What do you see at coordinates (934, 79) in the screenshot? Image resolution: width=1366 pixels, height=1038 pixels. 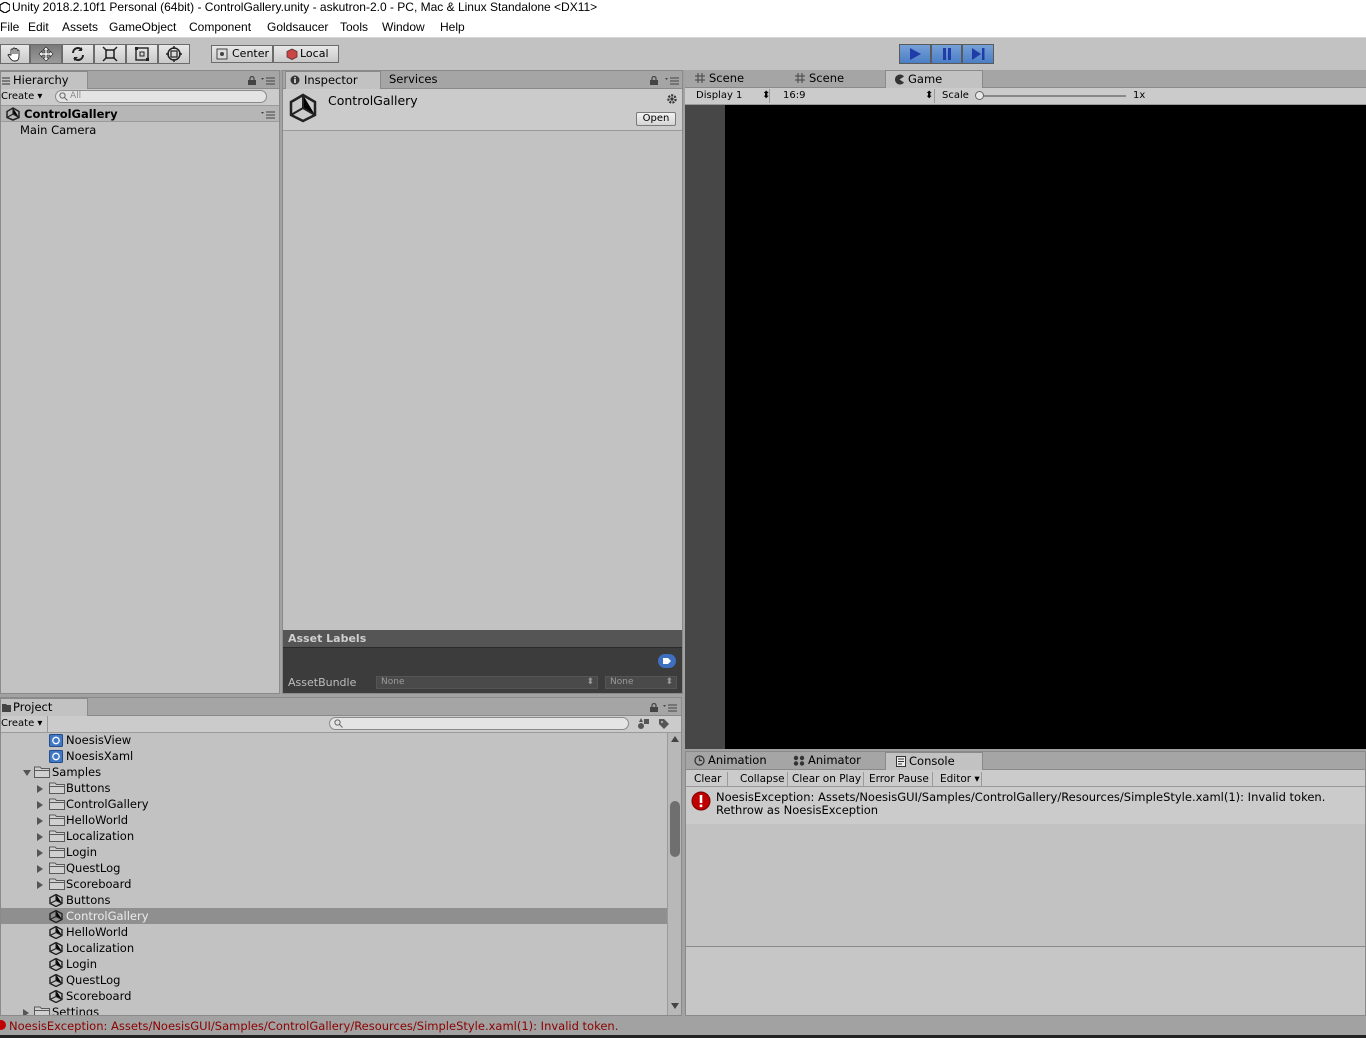 I see `tab-game: Game` at bounding box center [934, 79].